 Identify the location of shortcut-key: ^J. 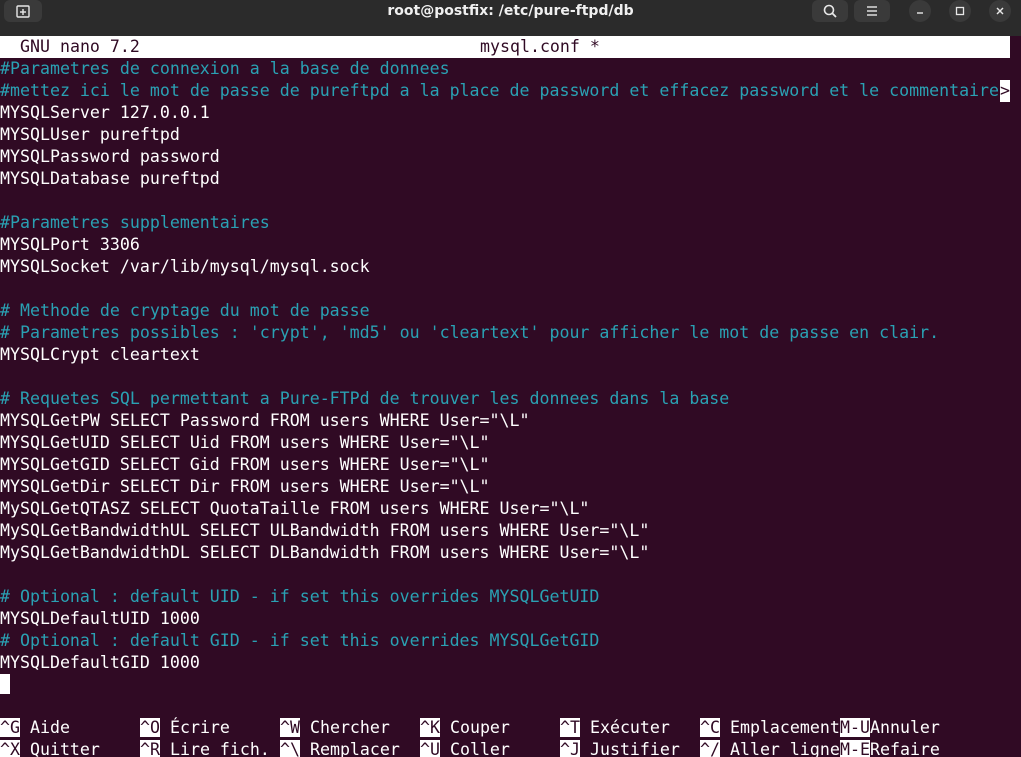
(570, 748).